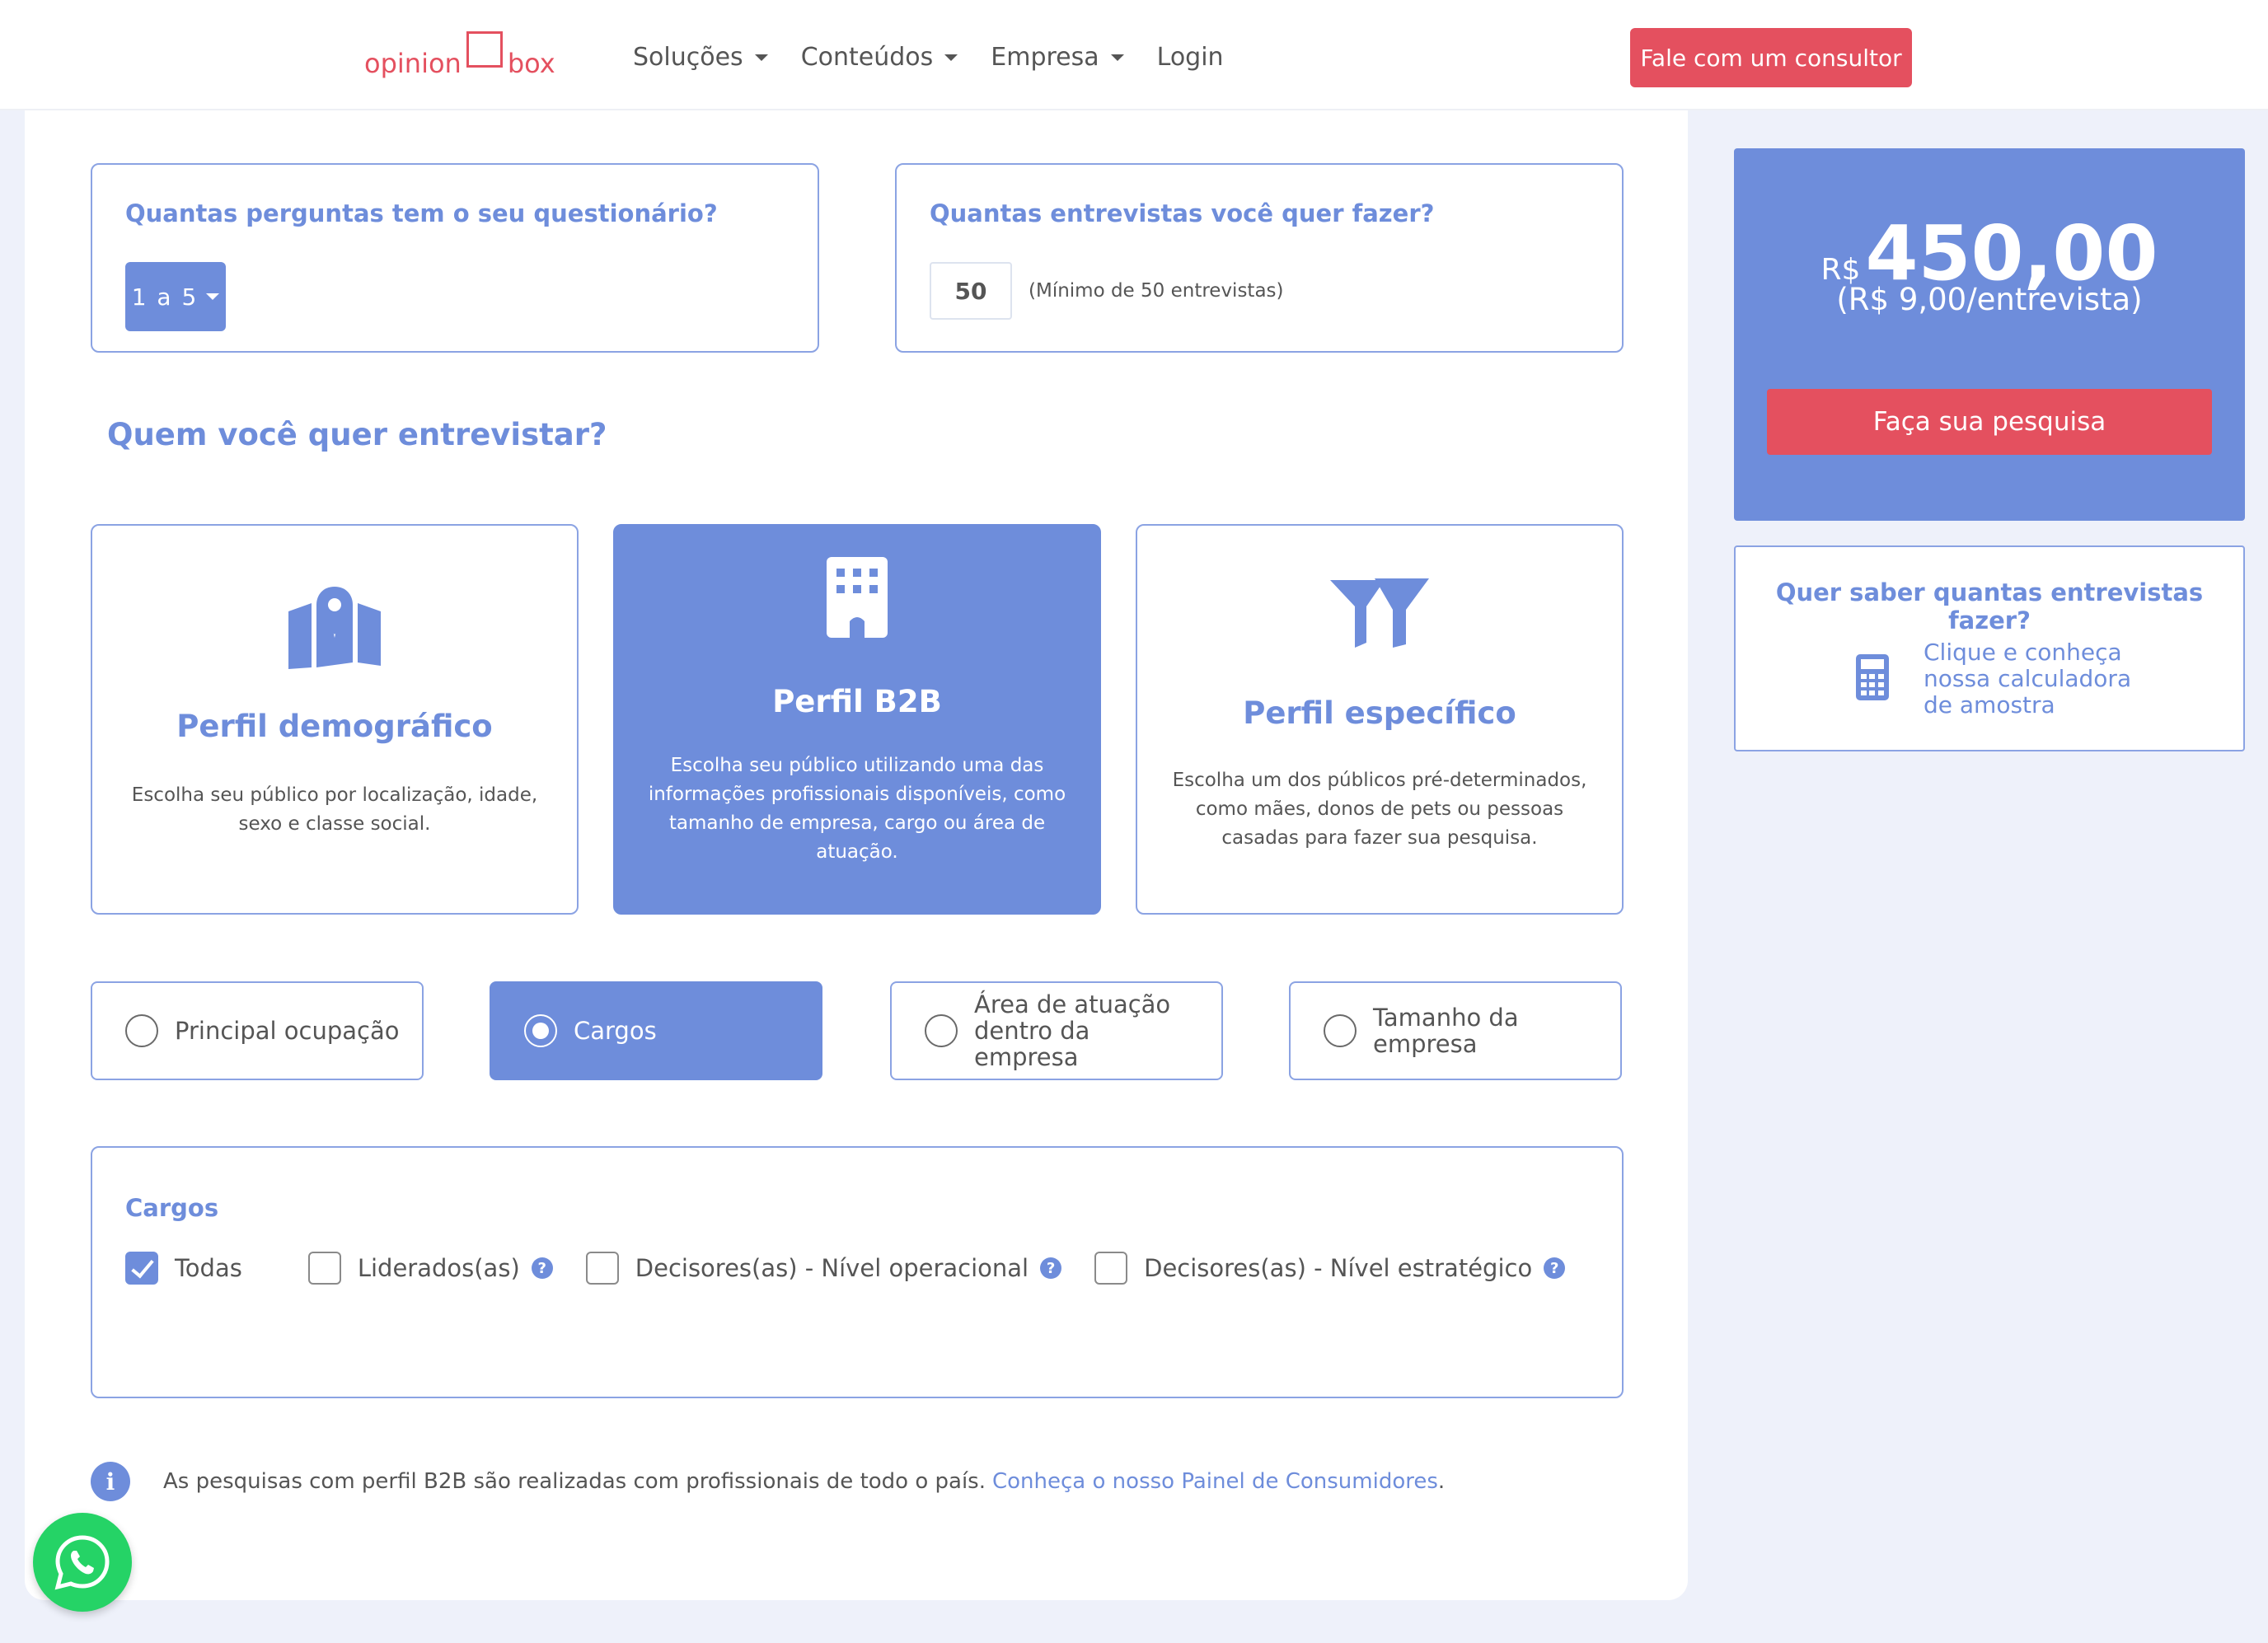  What do you see at coordinates (1156, 291) in the screenshot?
I see `interviews-min-note: (Mínimo de 50 entrevistas)` at bounding box center [1156, 291].